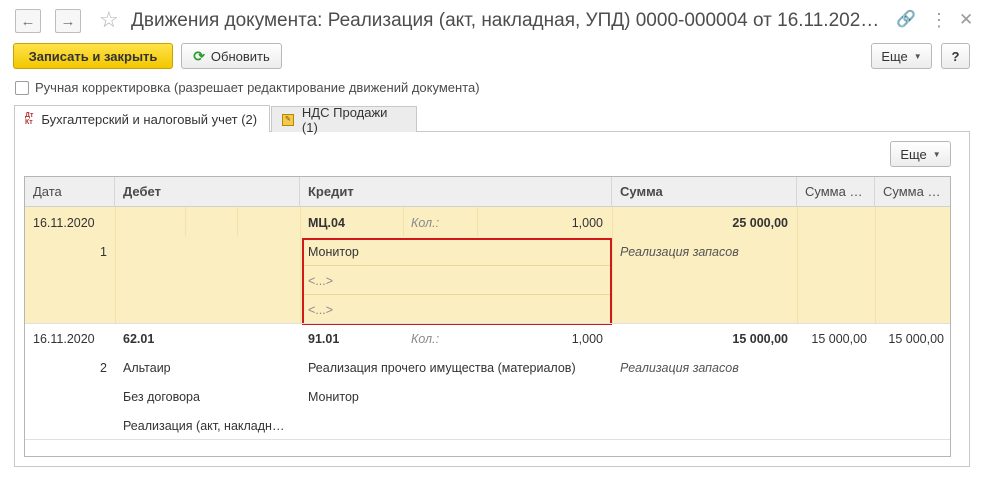  Describe the element at coordinates (199, 55) in the screenshot. I see `refresh-icon: ⟳` at that location.